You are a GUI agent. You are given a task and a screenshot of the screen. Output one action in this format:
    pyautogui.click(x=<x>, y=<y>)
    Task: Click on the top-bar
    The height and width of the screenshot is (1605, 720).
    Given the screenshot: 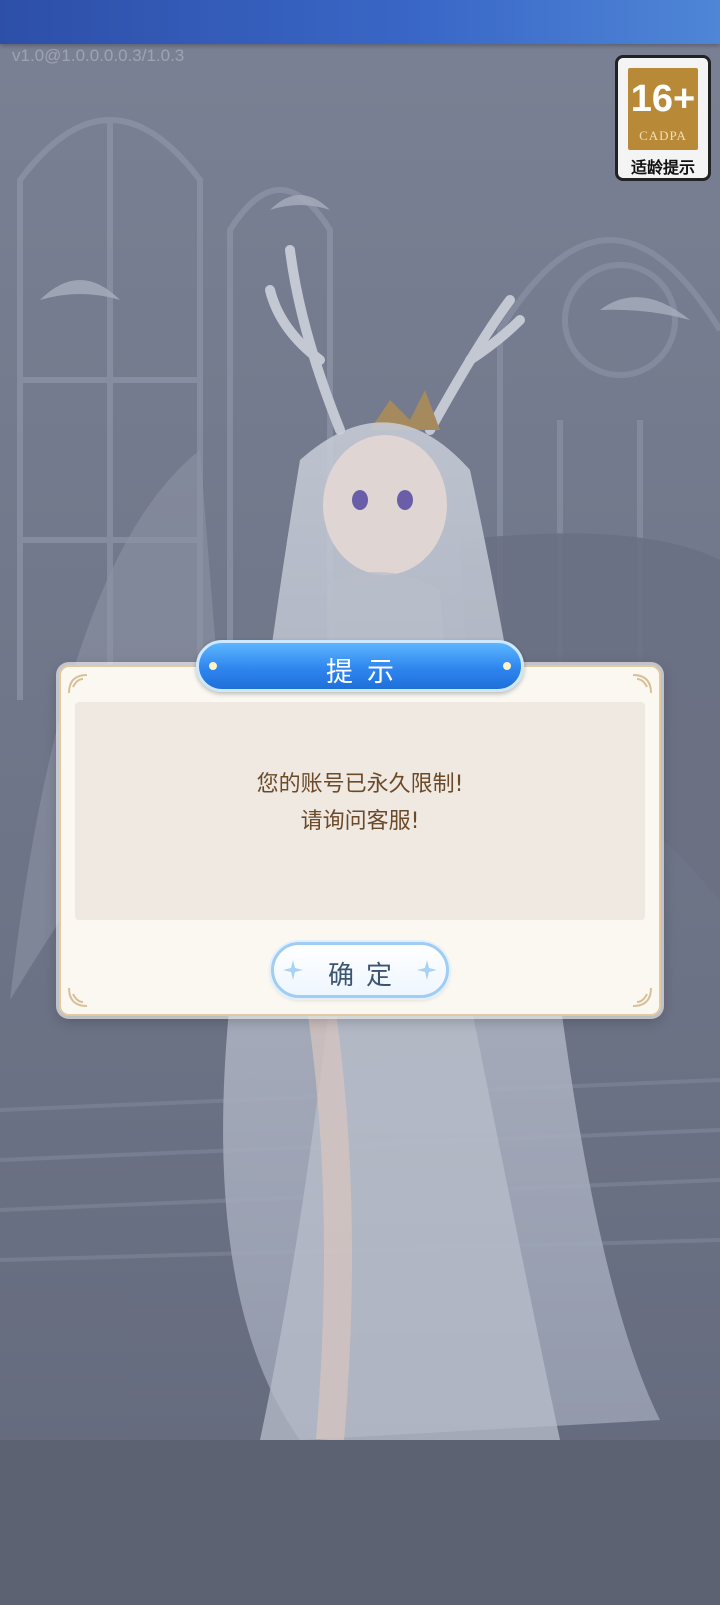 What is the action you would take?
    pyautogui.click(x=360, y=22)
    